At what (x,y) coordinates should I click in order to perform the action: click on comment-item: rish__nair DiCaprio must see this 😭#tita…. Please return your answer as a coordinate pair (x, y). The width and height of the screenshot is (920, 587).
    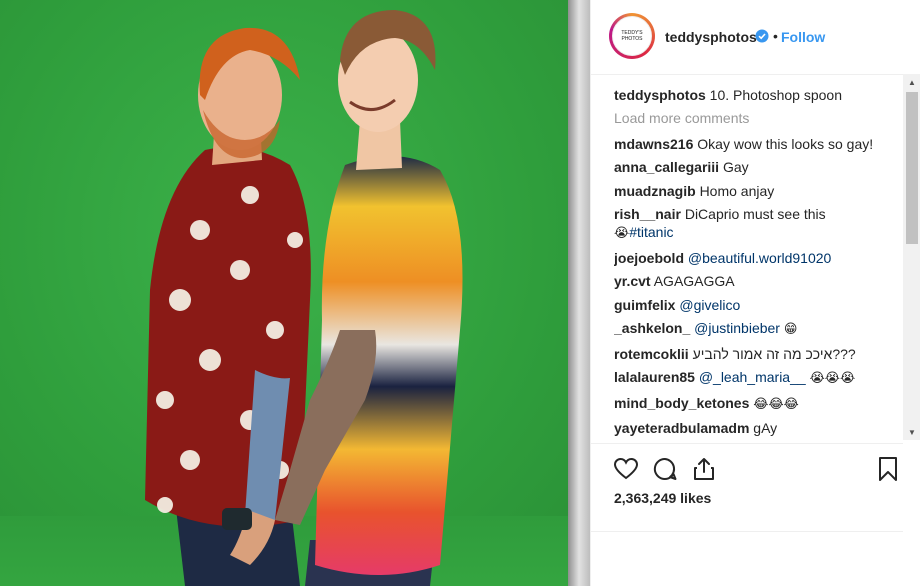
    Looking at the image, I should click on (756, 224).